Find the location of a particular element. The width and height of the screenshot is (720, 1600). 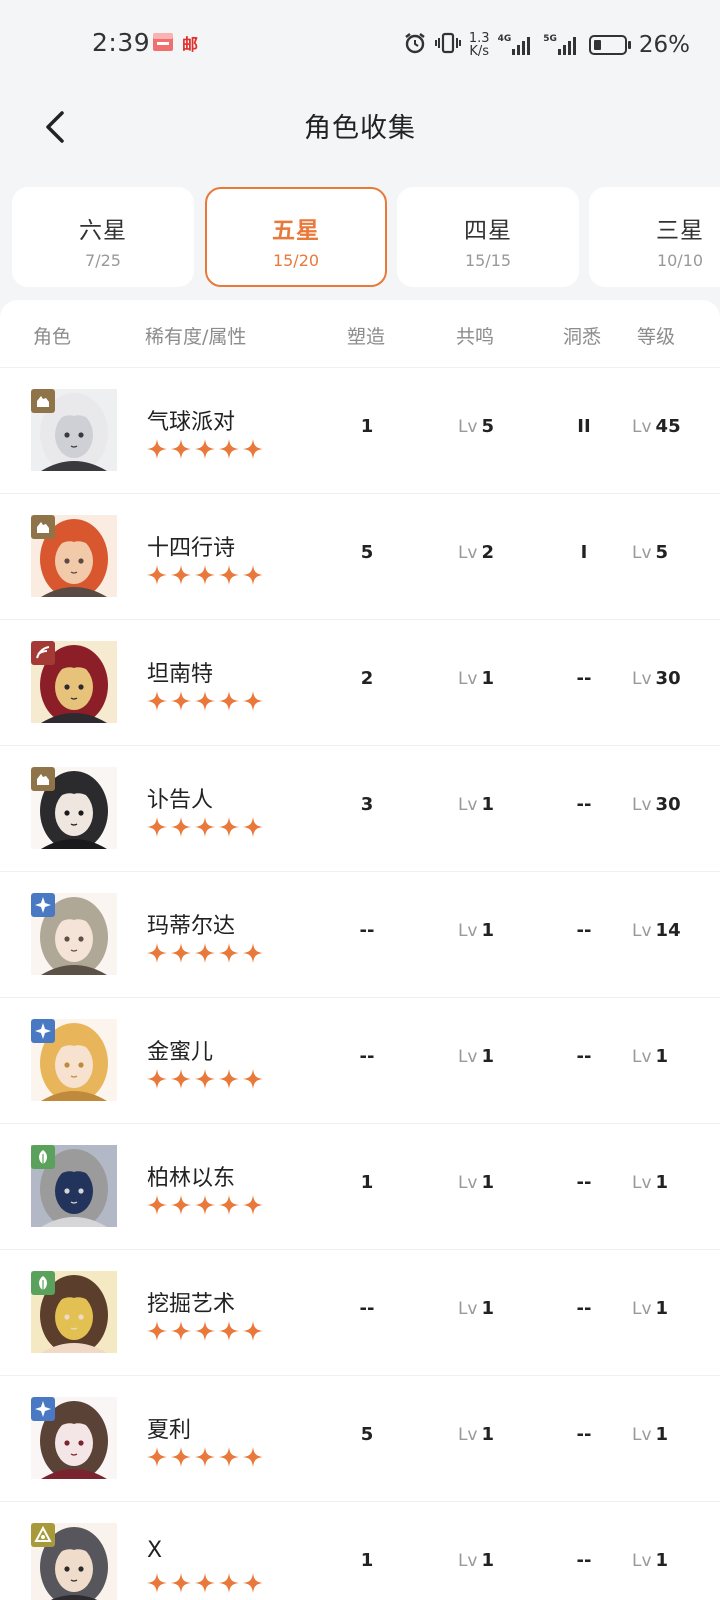

list-header: 角色 稀有度/属性 塑造 共鸣 洞悉 等级 is located at coordinates (360, 334).